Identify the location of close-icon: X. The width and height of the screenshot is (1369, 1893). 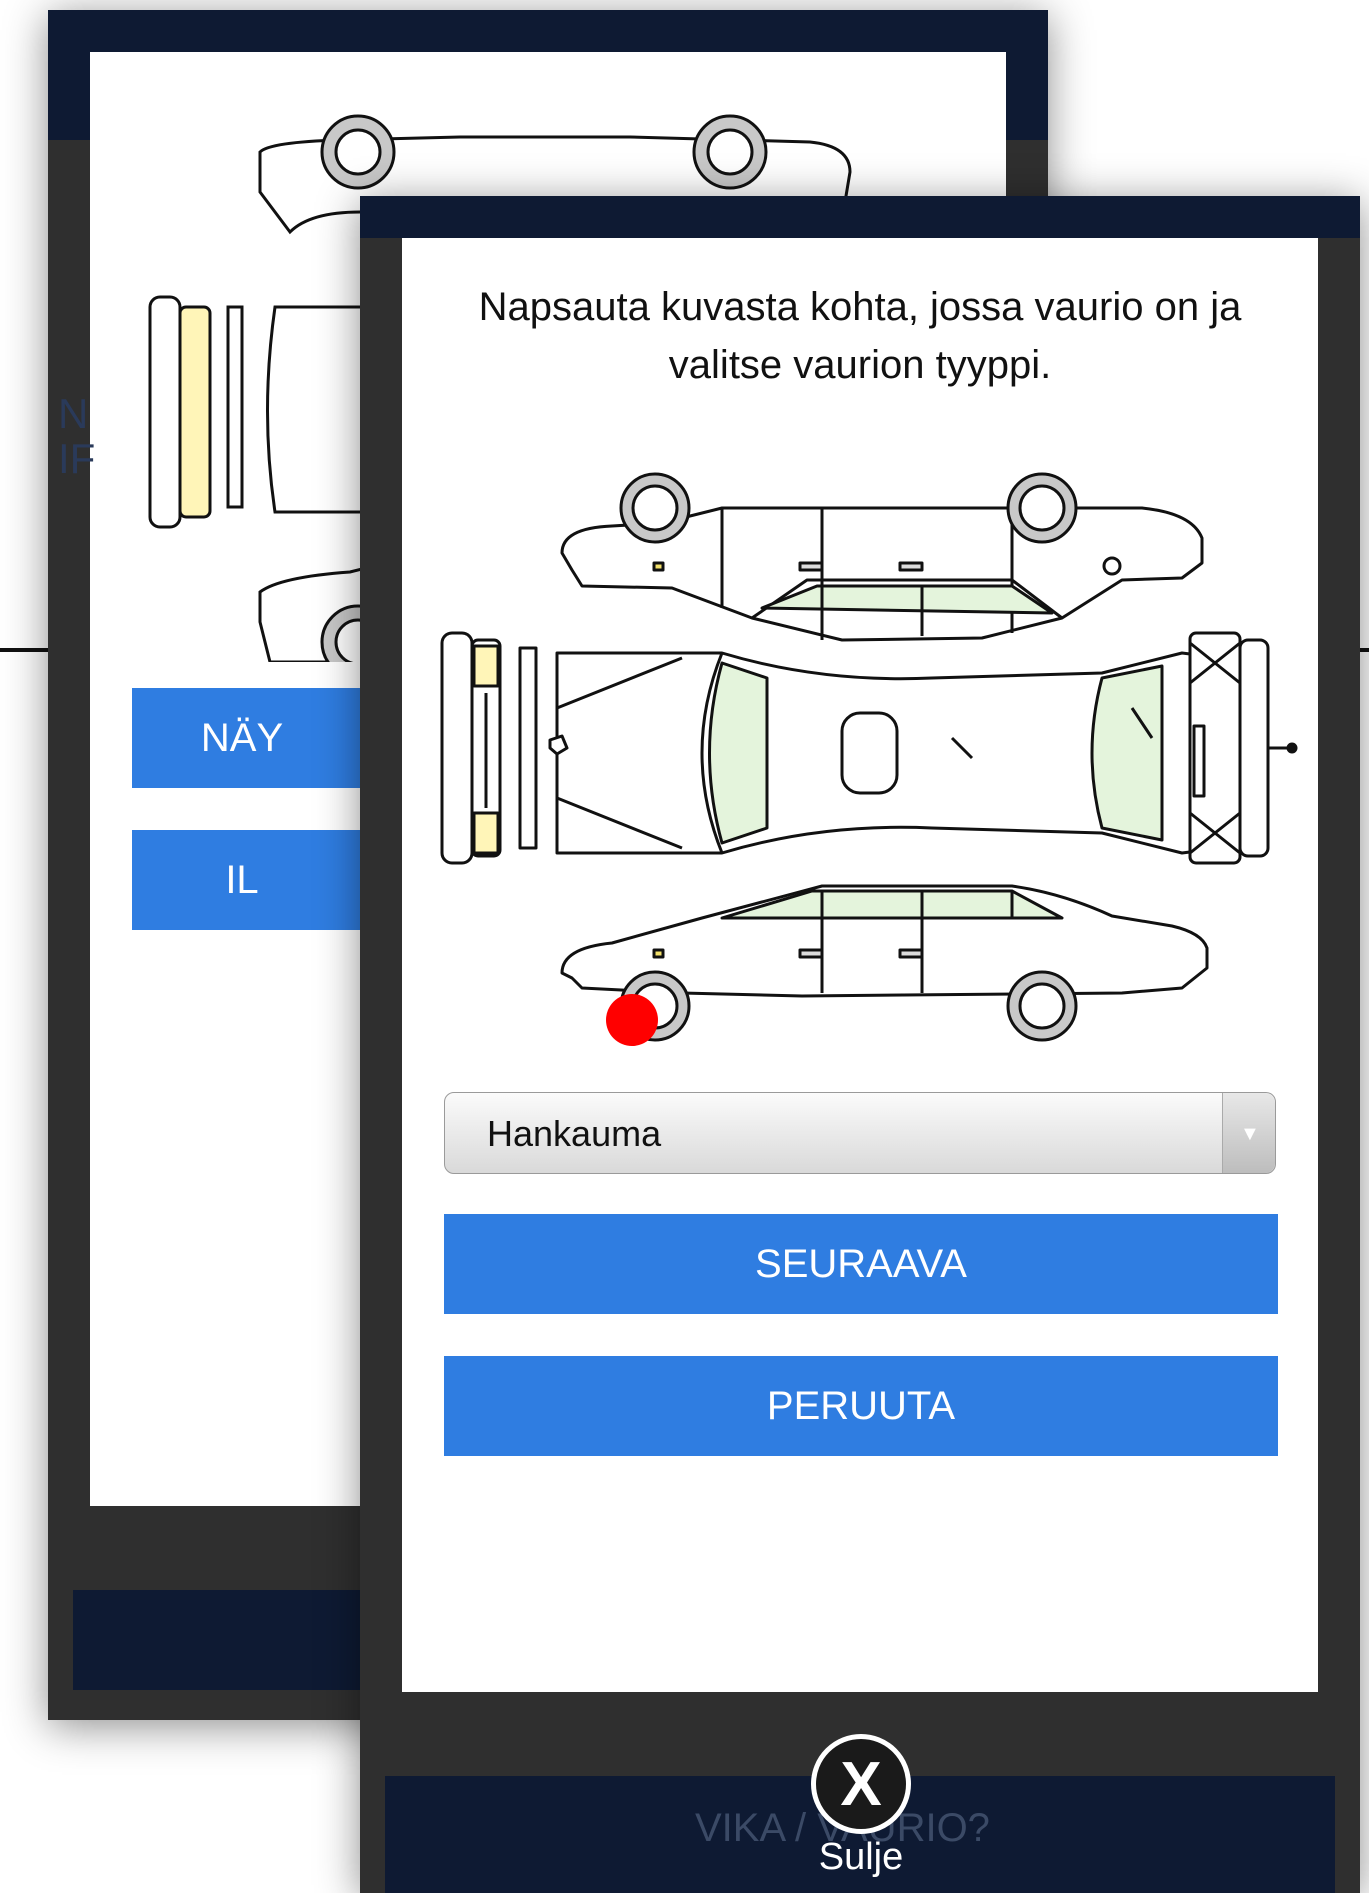
(861, 1784).